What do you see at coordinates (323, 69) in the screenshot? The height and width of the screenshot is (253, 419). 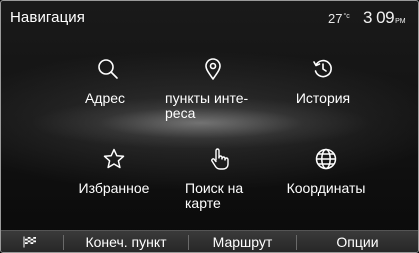 I see `history-icon` at bounding box center [323, 69].